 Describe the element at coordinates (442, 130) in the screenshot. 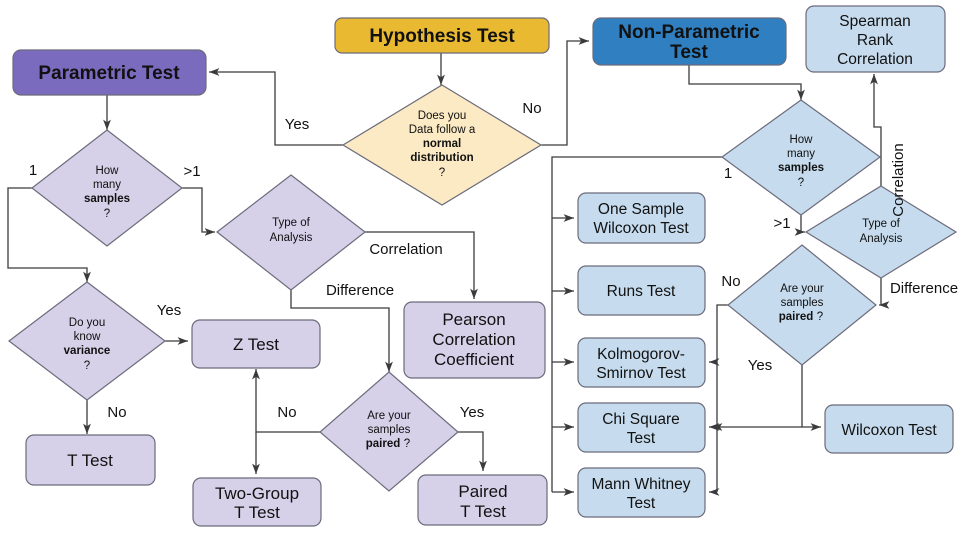

I see `normal-decision-line2: Data follow a` at that location.